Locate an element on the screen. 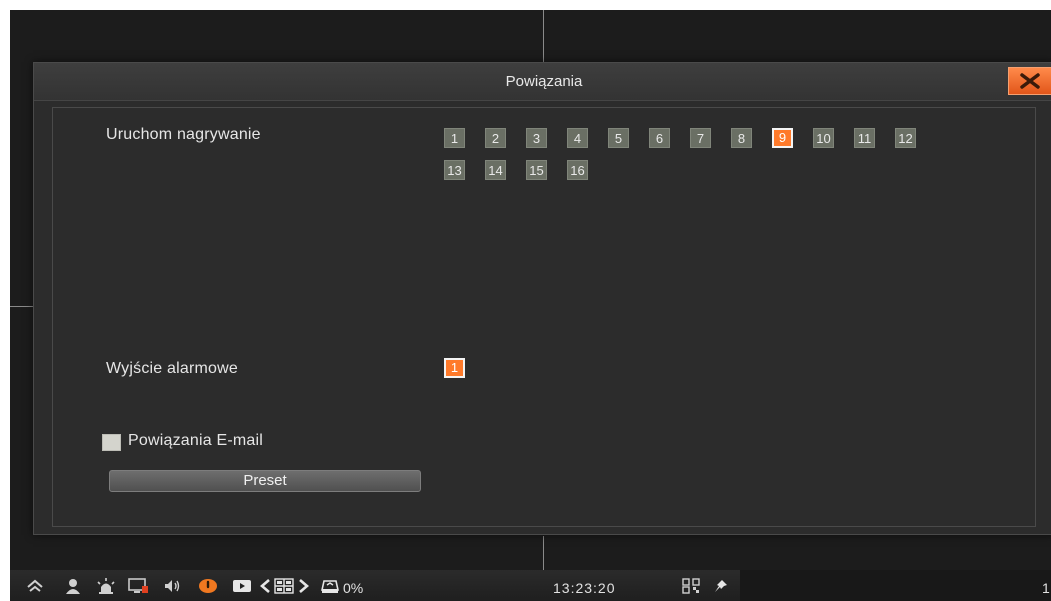 This screenshot has height=601, width=1051. channel-edge-label-bottom: 1 is located at coordinates (1046, 588).